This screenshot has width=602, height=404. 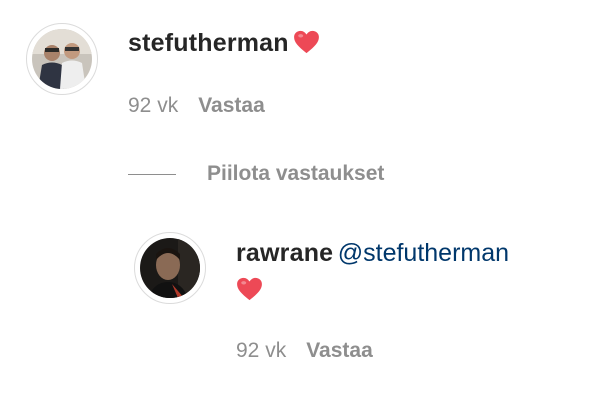 What do you see at coordinates (196, 106) in the screenshot?
I see `comment-meta: 92 vk Vastaa` at bounding box center [196, 106].